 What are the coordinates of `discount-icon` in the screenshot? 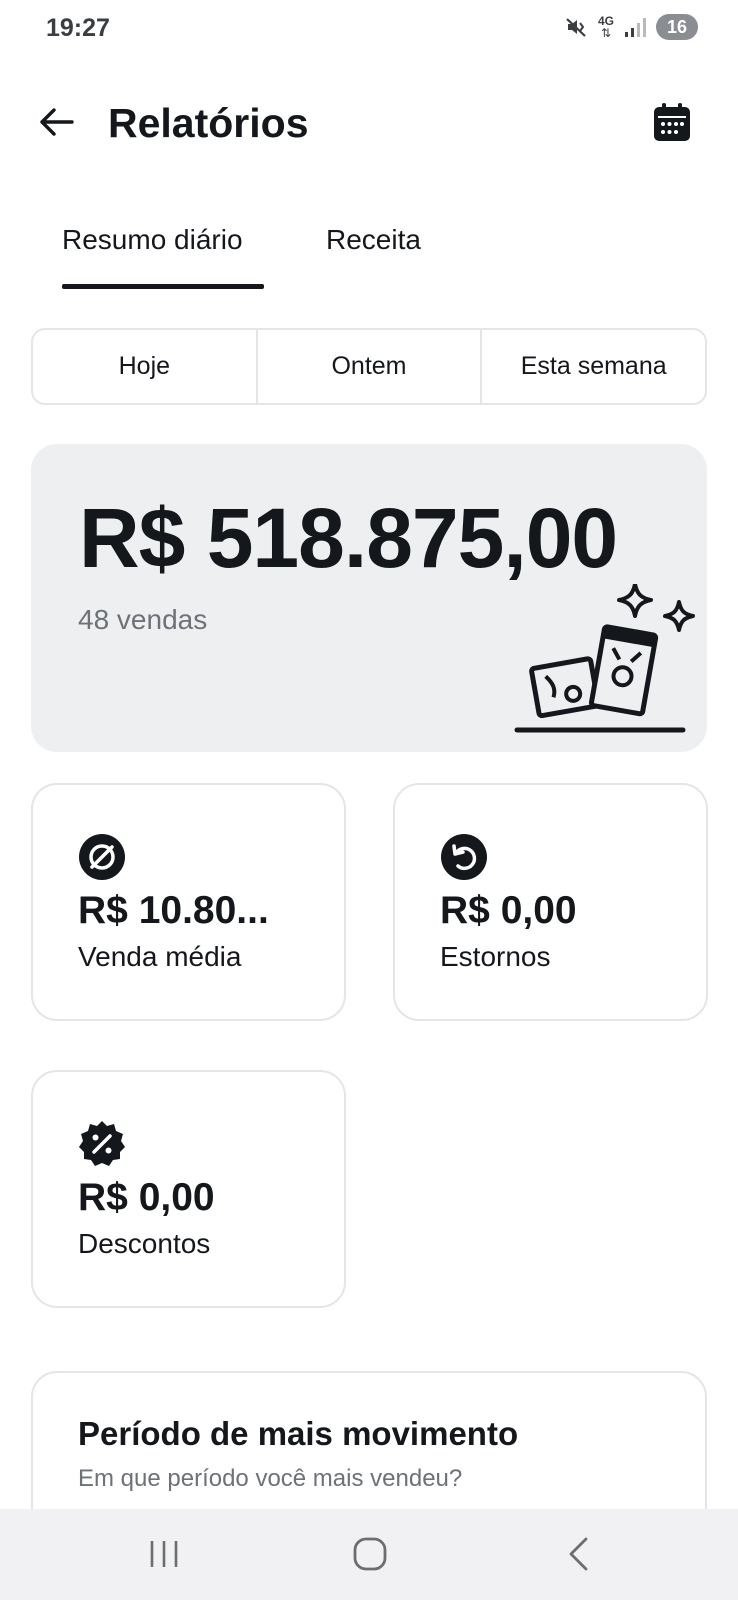 It's located at (102, 1143).